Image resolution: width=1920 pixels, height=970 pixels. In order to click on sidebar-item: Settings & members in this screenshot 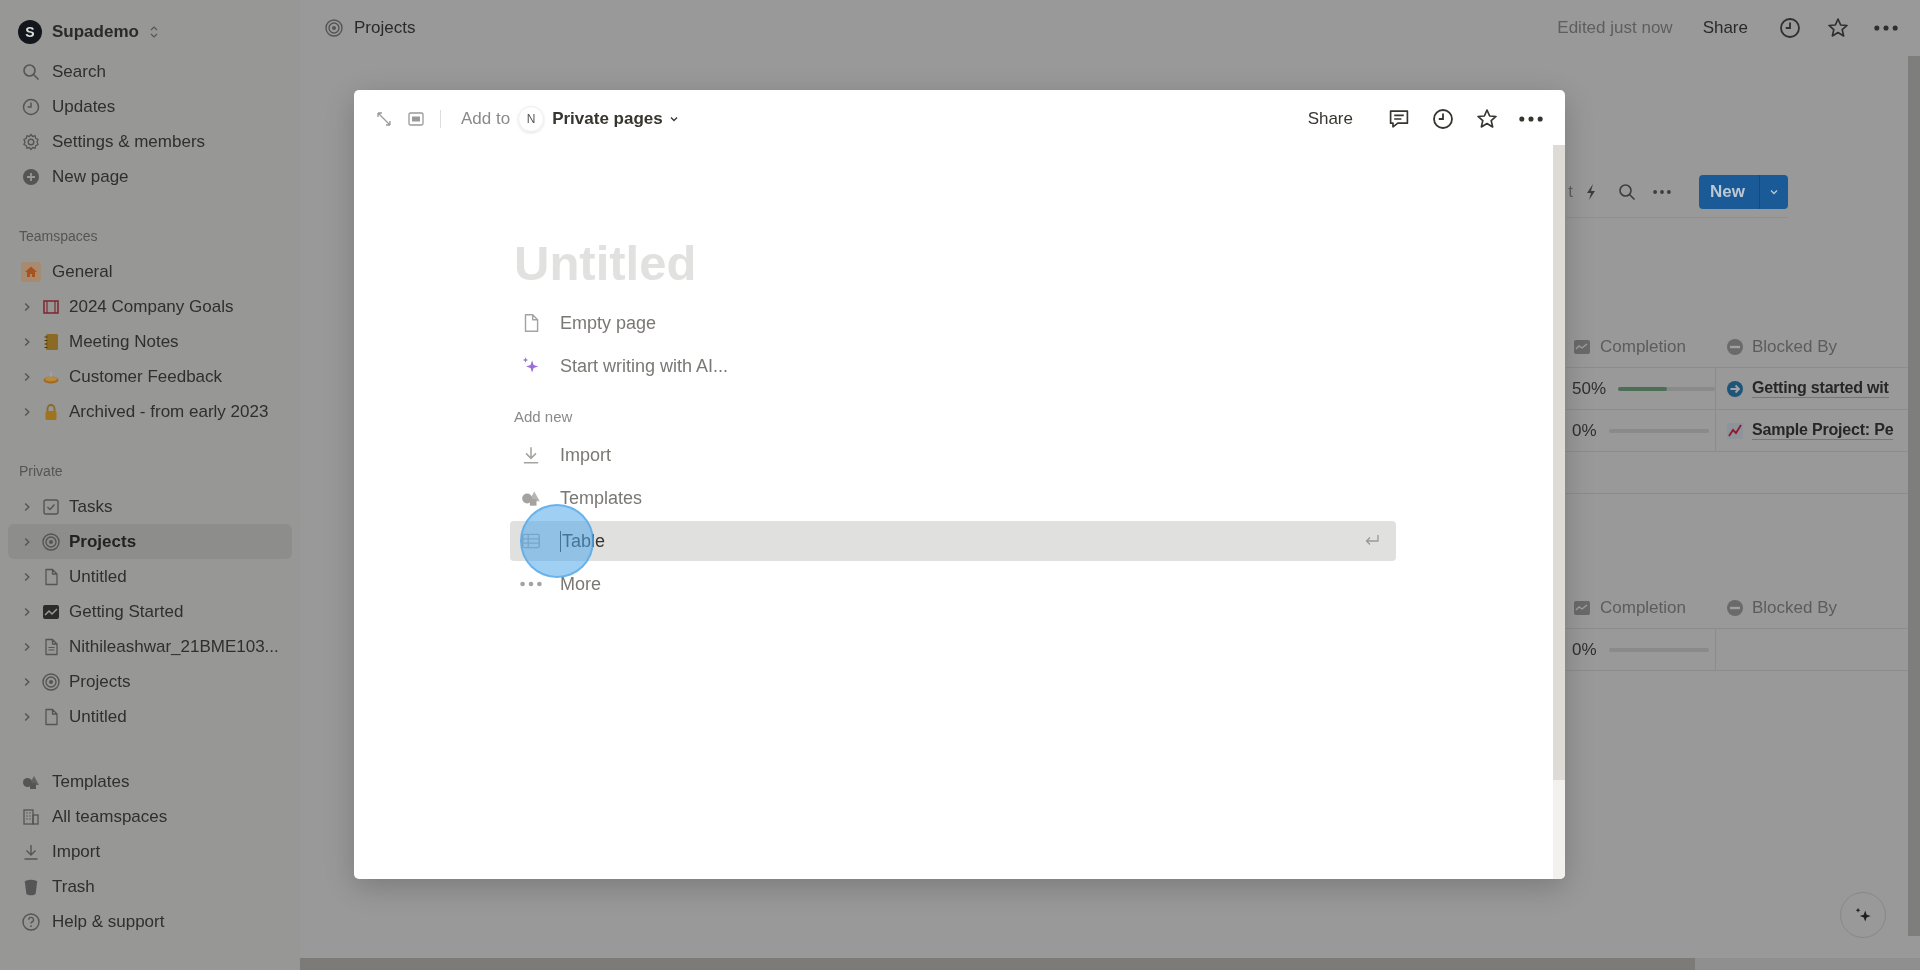, I will do `click(150, 141)`.